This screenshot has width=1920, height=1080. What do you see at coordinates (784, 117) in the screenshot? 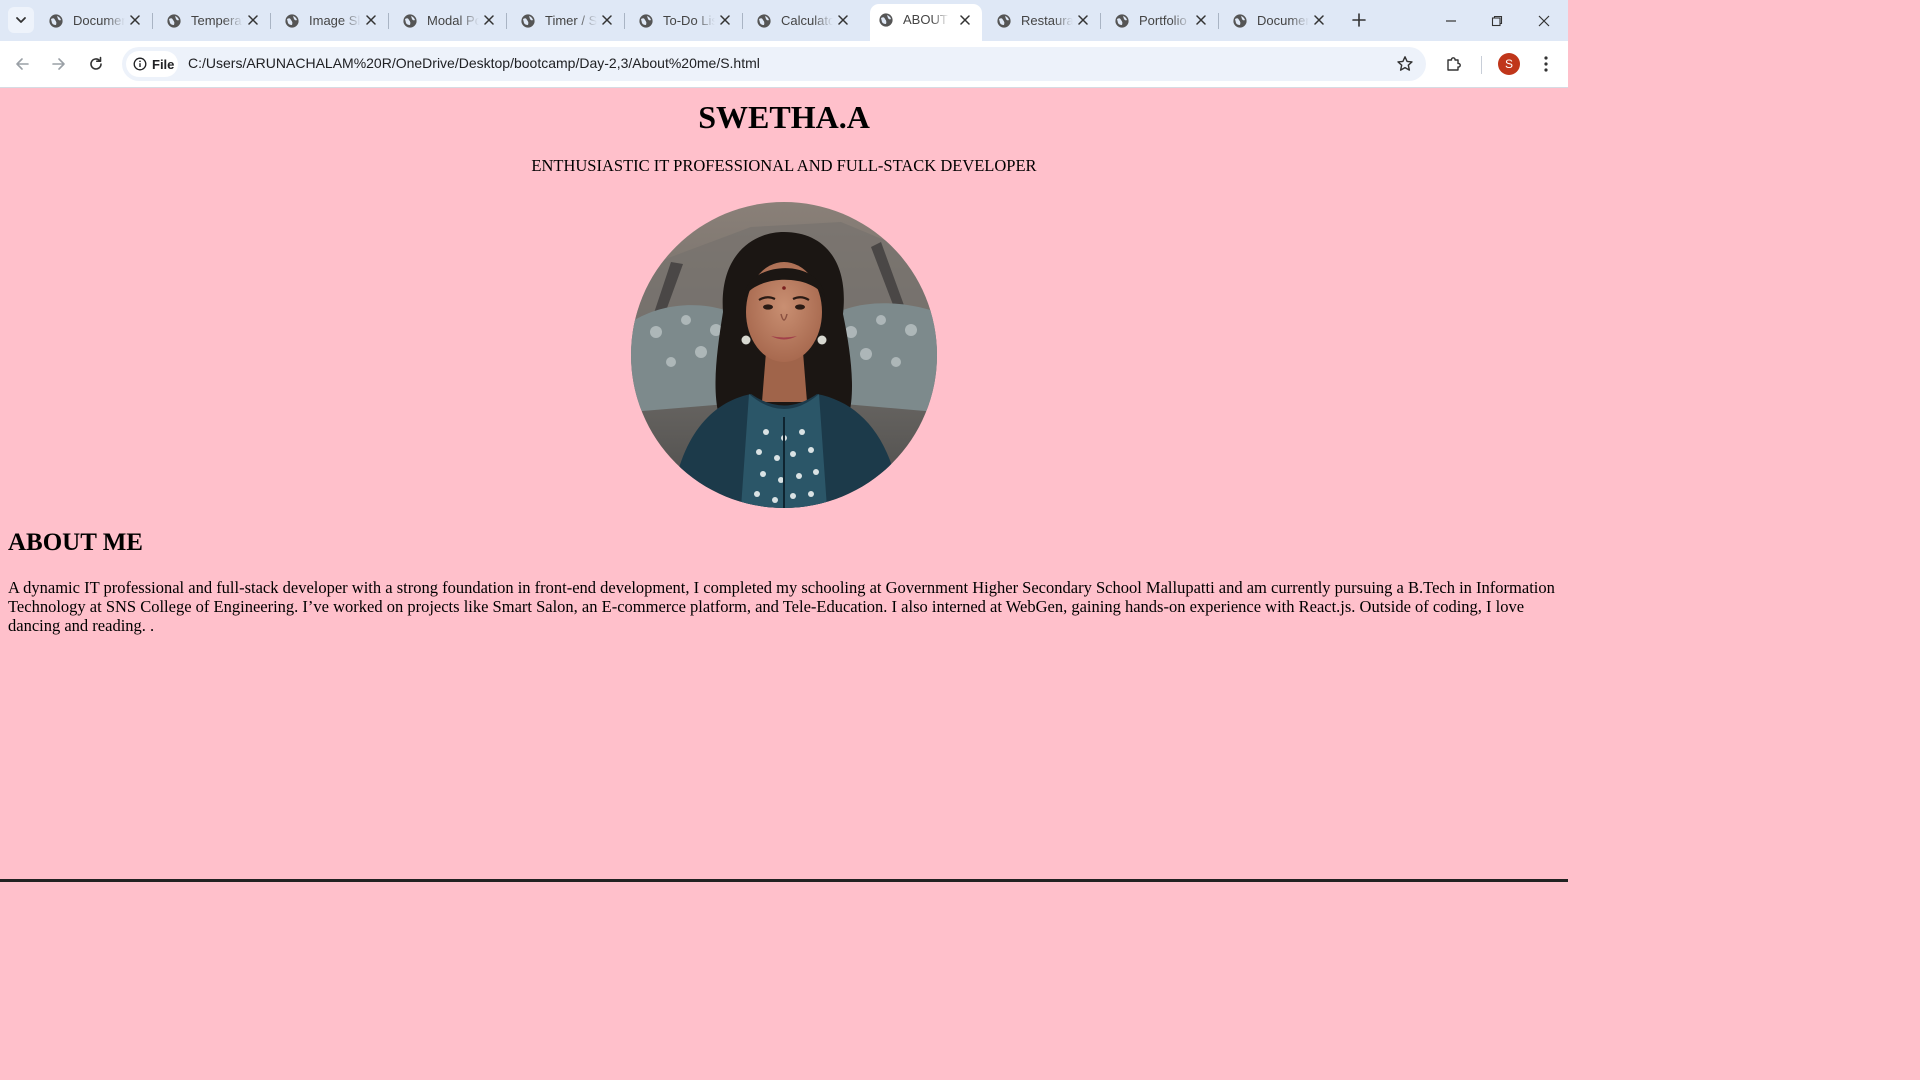
I see `page-title: SWETHA.A` at bounding box center [784, 117].